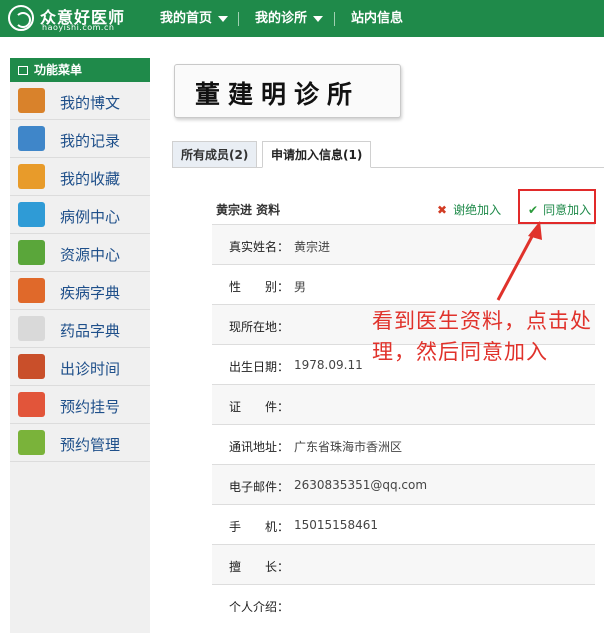 Image resolution: width=604 pixels, height=633 pixels. I want to click on clinic-name: 董建明诊所, so click(278, 94).